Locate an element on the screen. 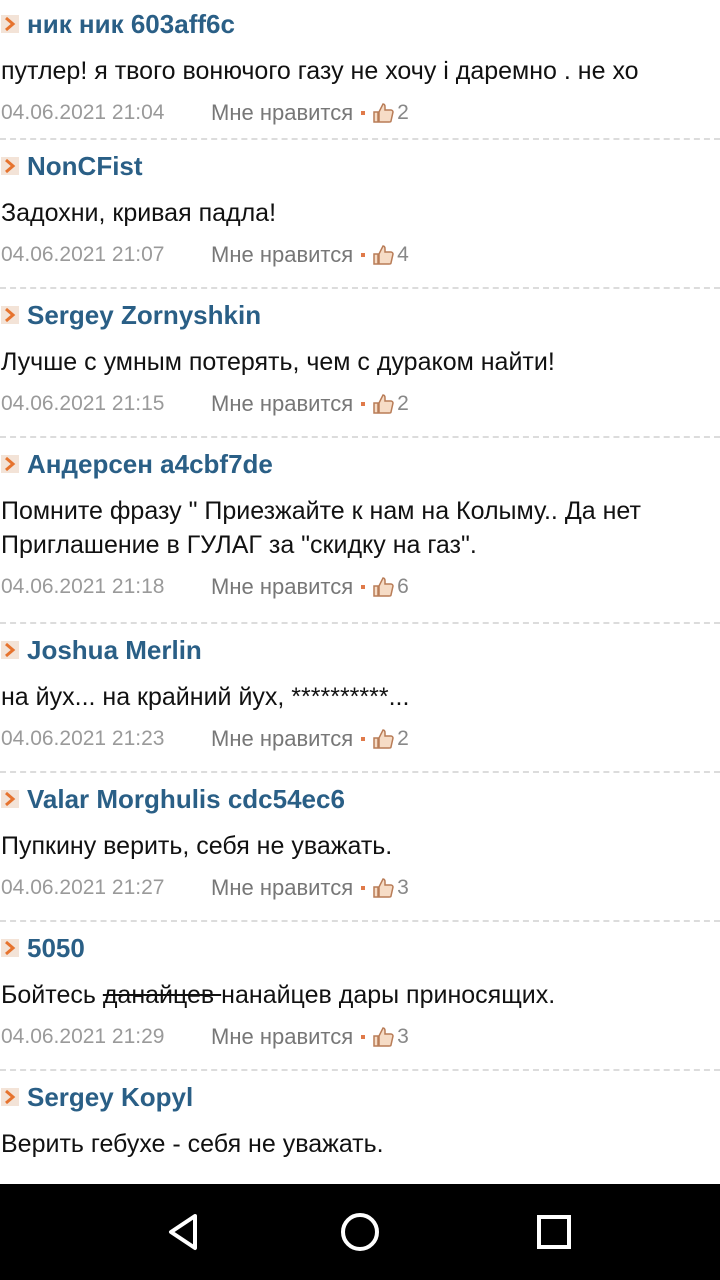  comment-author: ник ник 603aff6c is located at coordinates (131, 24).